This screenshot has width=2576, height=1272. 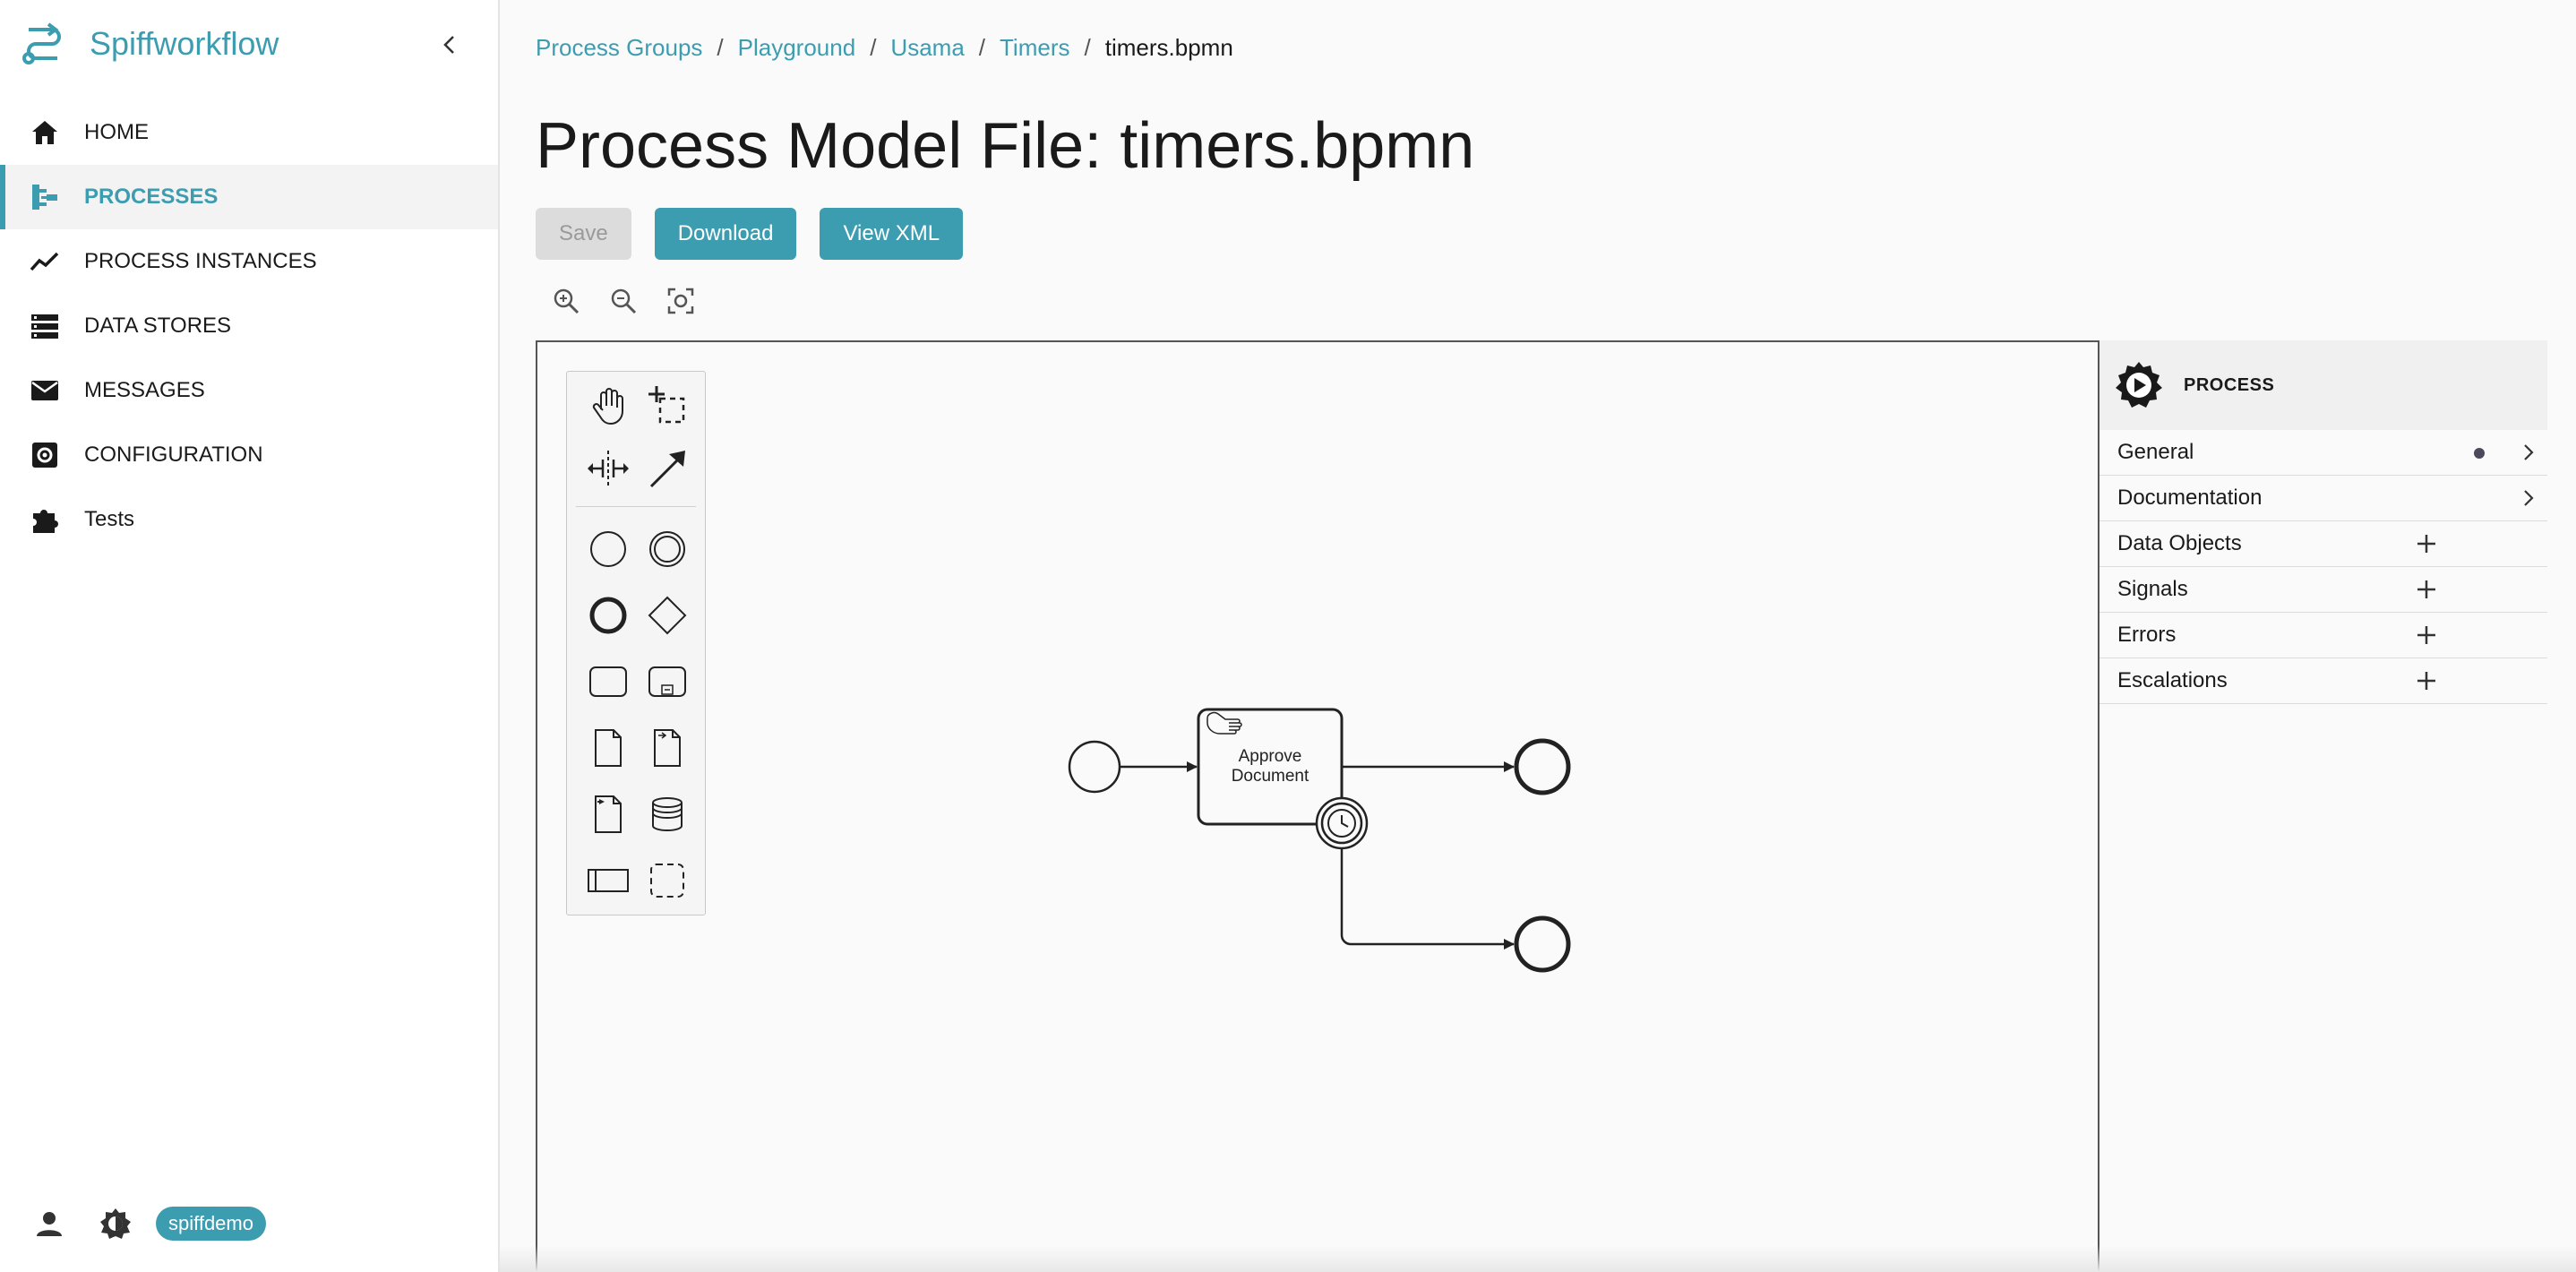 I want to click on data-present-indicator, so click(x=2479, y=454).